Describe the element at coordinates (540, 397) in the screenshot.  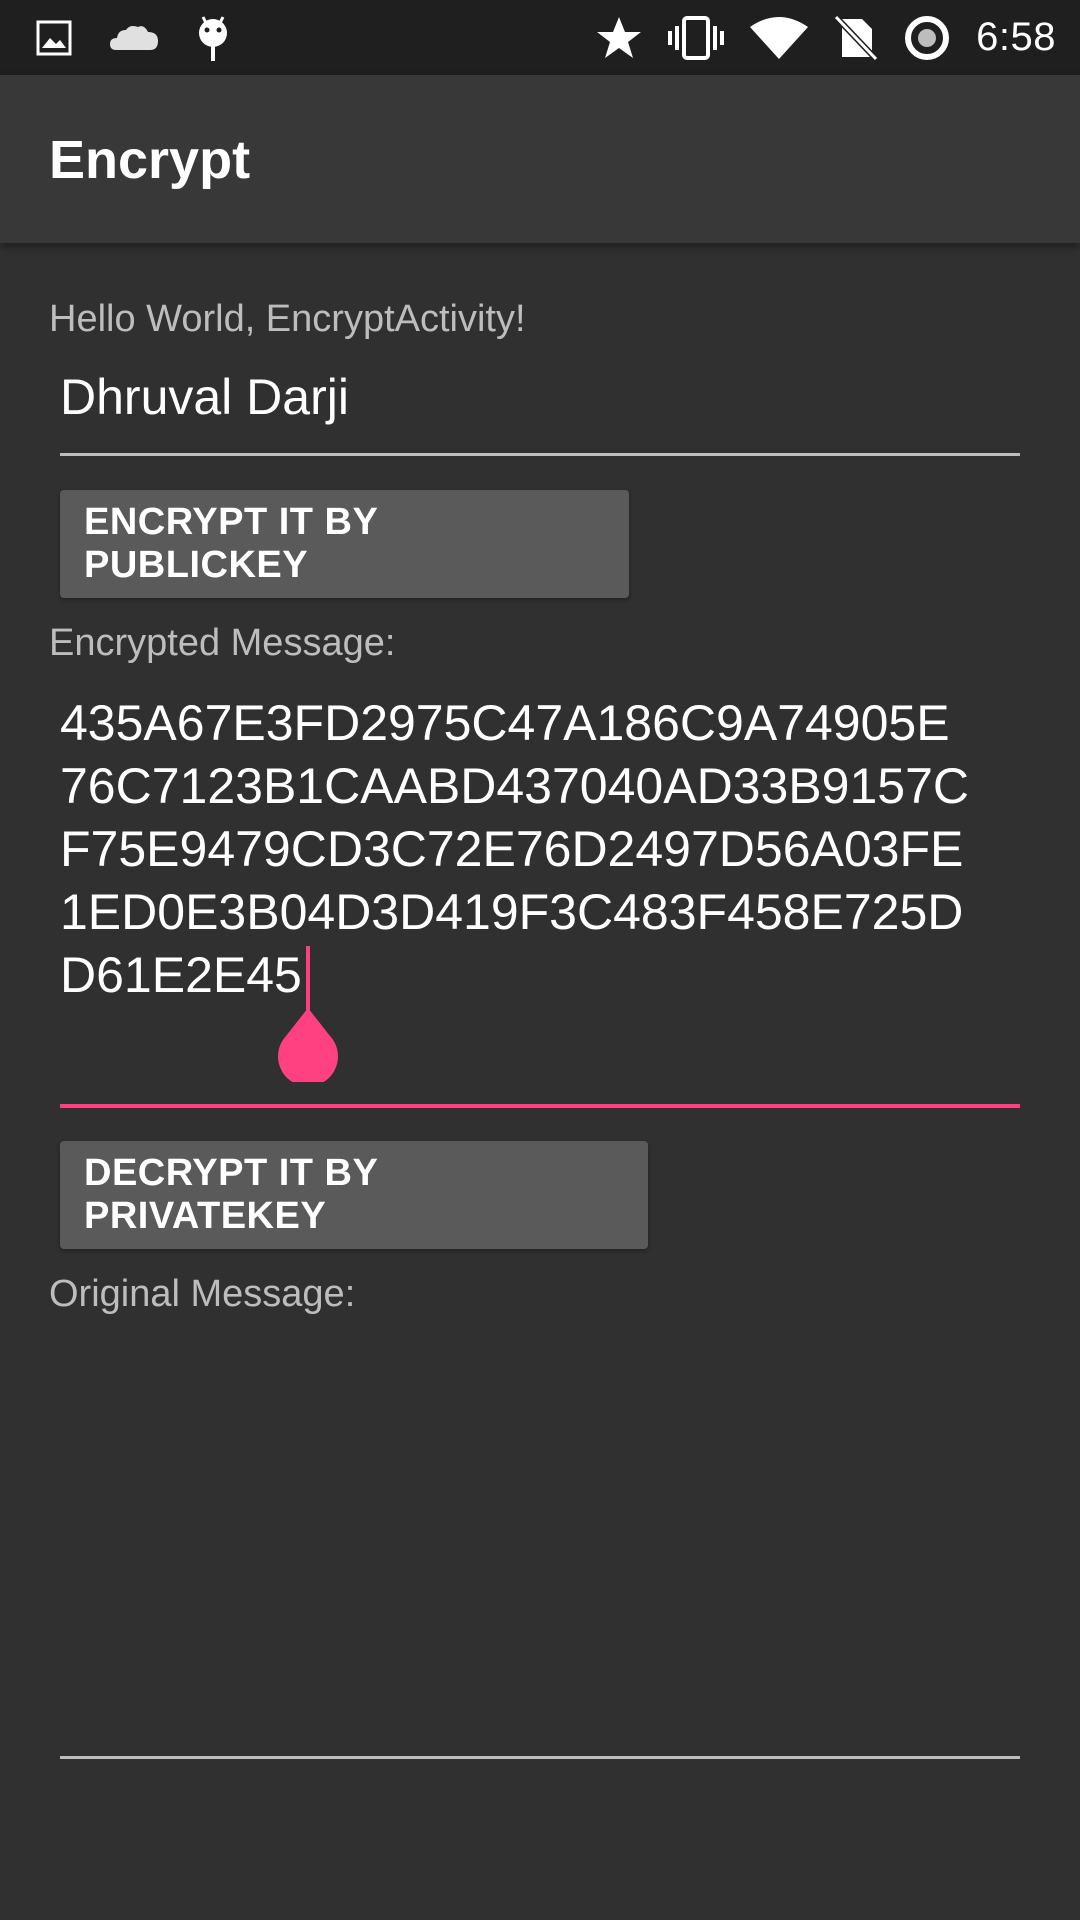
I see `message-input: Dhruval Darji` at that location.